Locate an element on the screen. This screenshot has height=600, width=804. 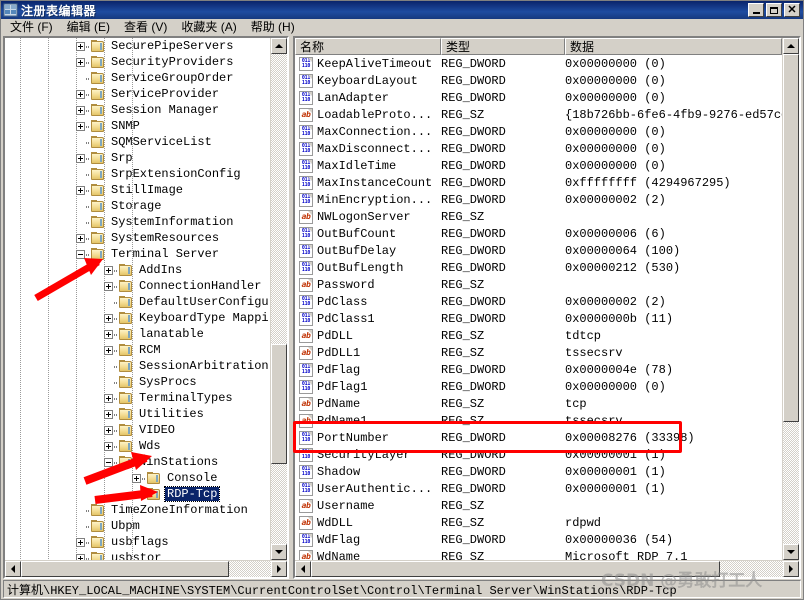
tree-node-timezoneinformation: TimeZoneInformation is located at coordinates (137, 510).